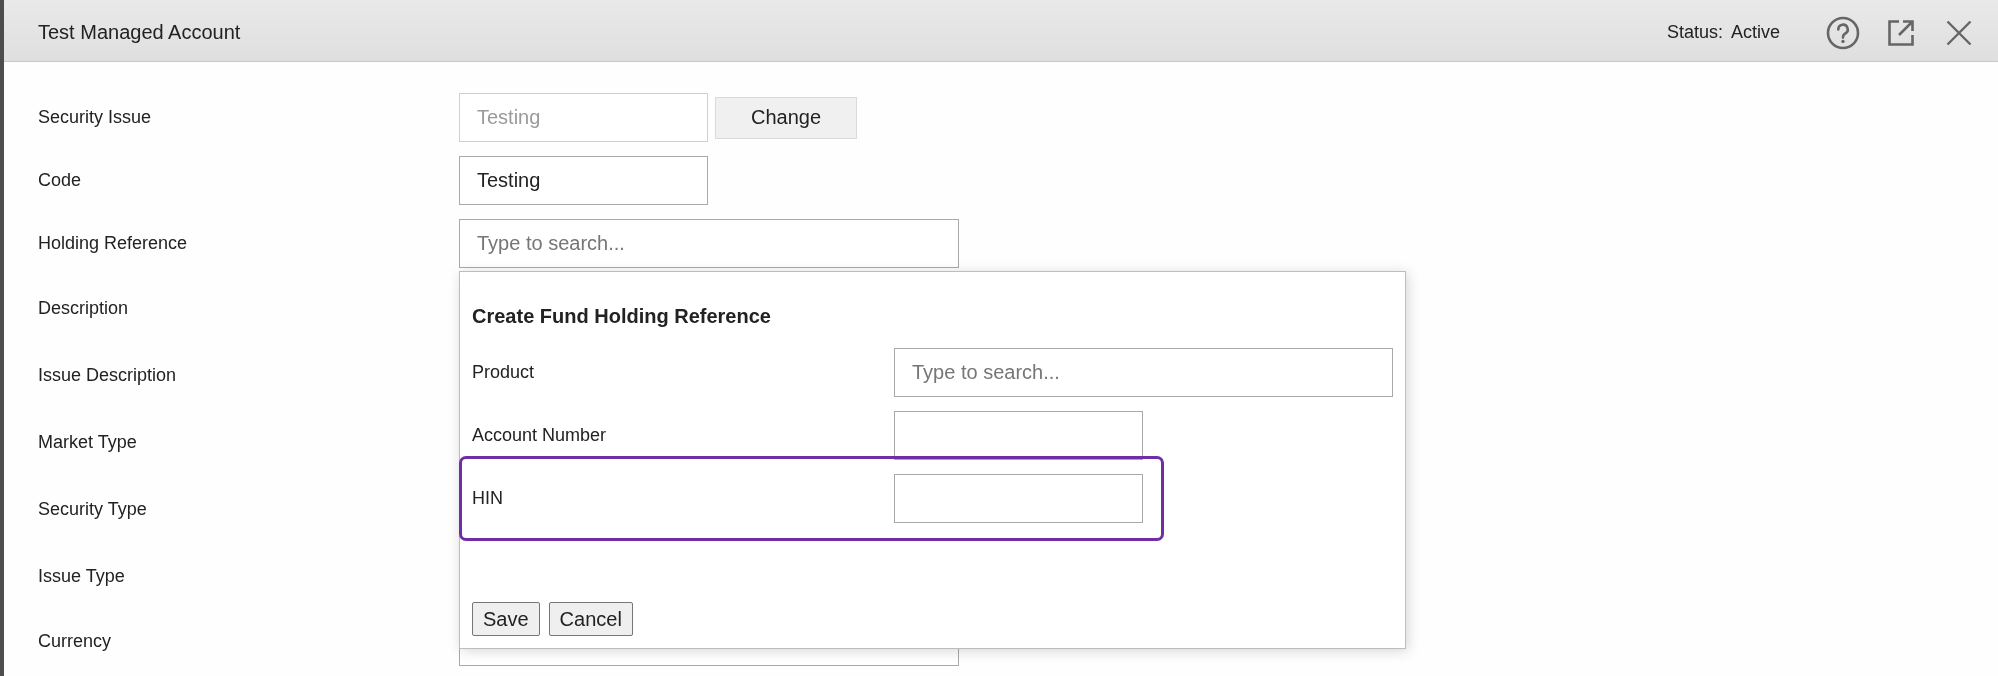  I want to click on field-label: Product, so click(503, 372).